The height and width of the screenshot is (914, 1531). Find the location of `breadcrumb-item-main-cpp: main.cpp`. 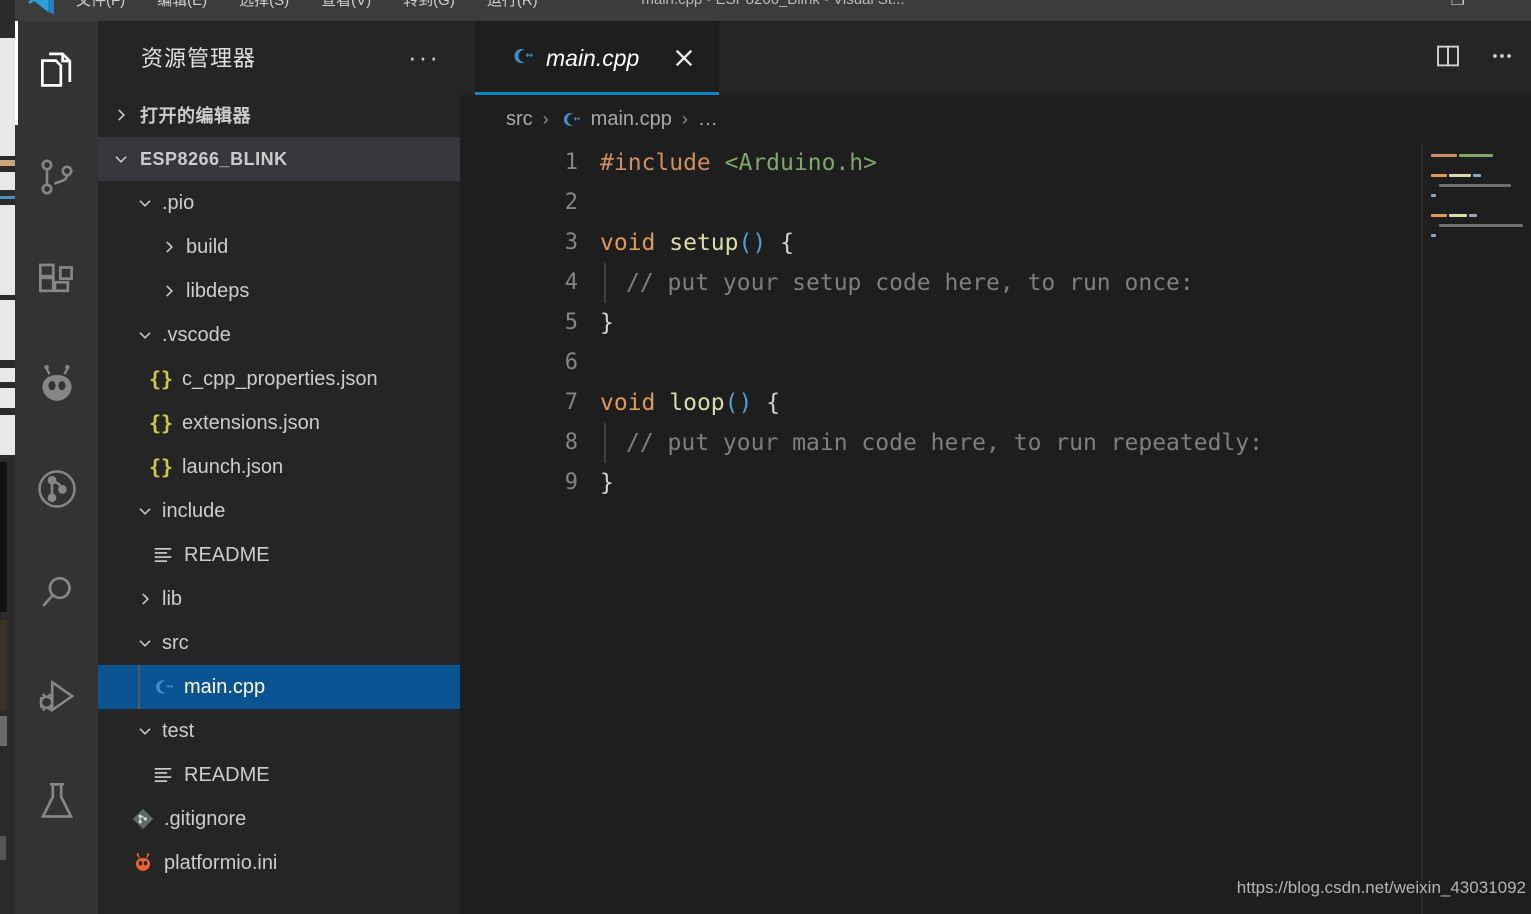

breadcrumb-item-main-cpp: main.cpp is located at coordinates (615, 119).